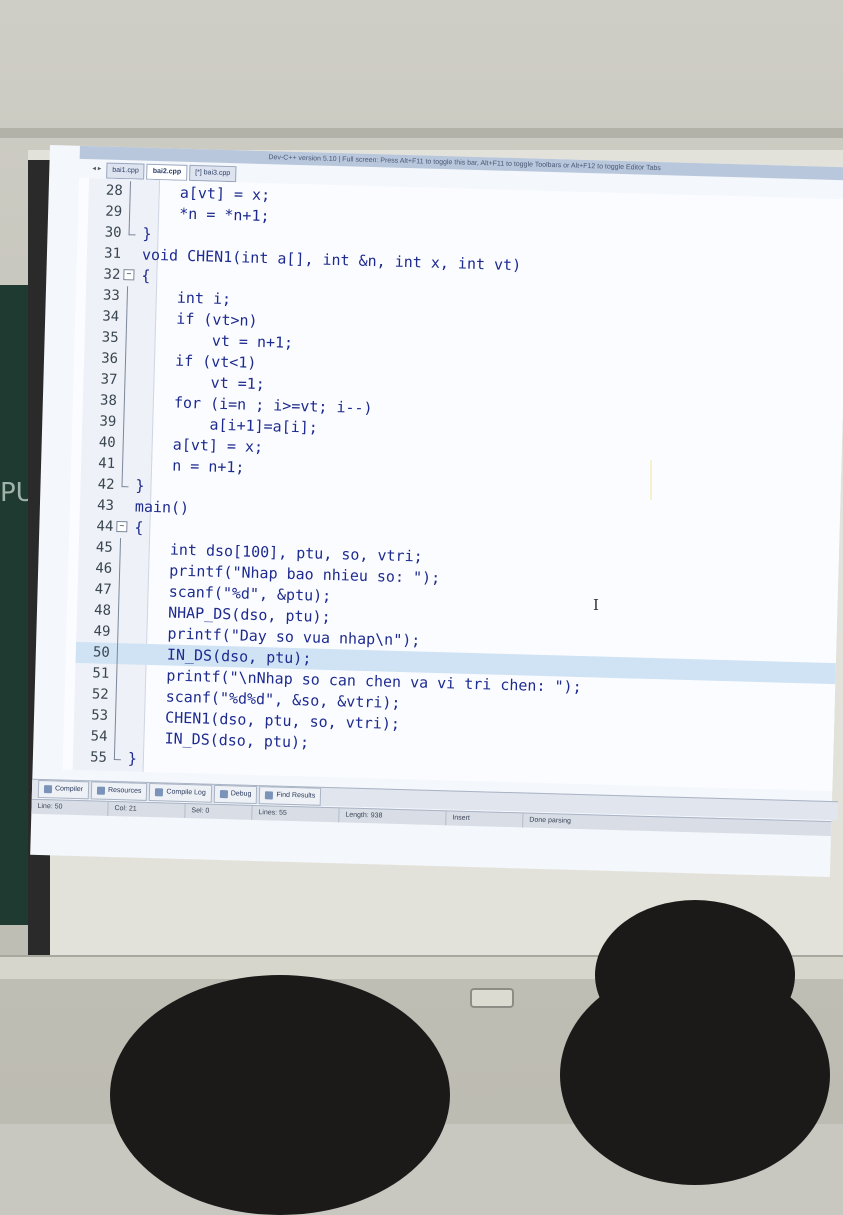 The height and width of the screenshot is (1215, 843). Describe the element at coordinates (107, 442) in the screenshot. I see `line-number: 40` at that location.